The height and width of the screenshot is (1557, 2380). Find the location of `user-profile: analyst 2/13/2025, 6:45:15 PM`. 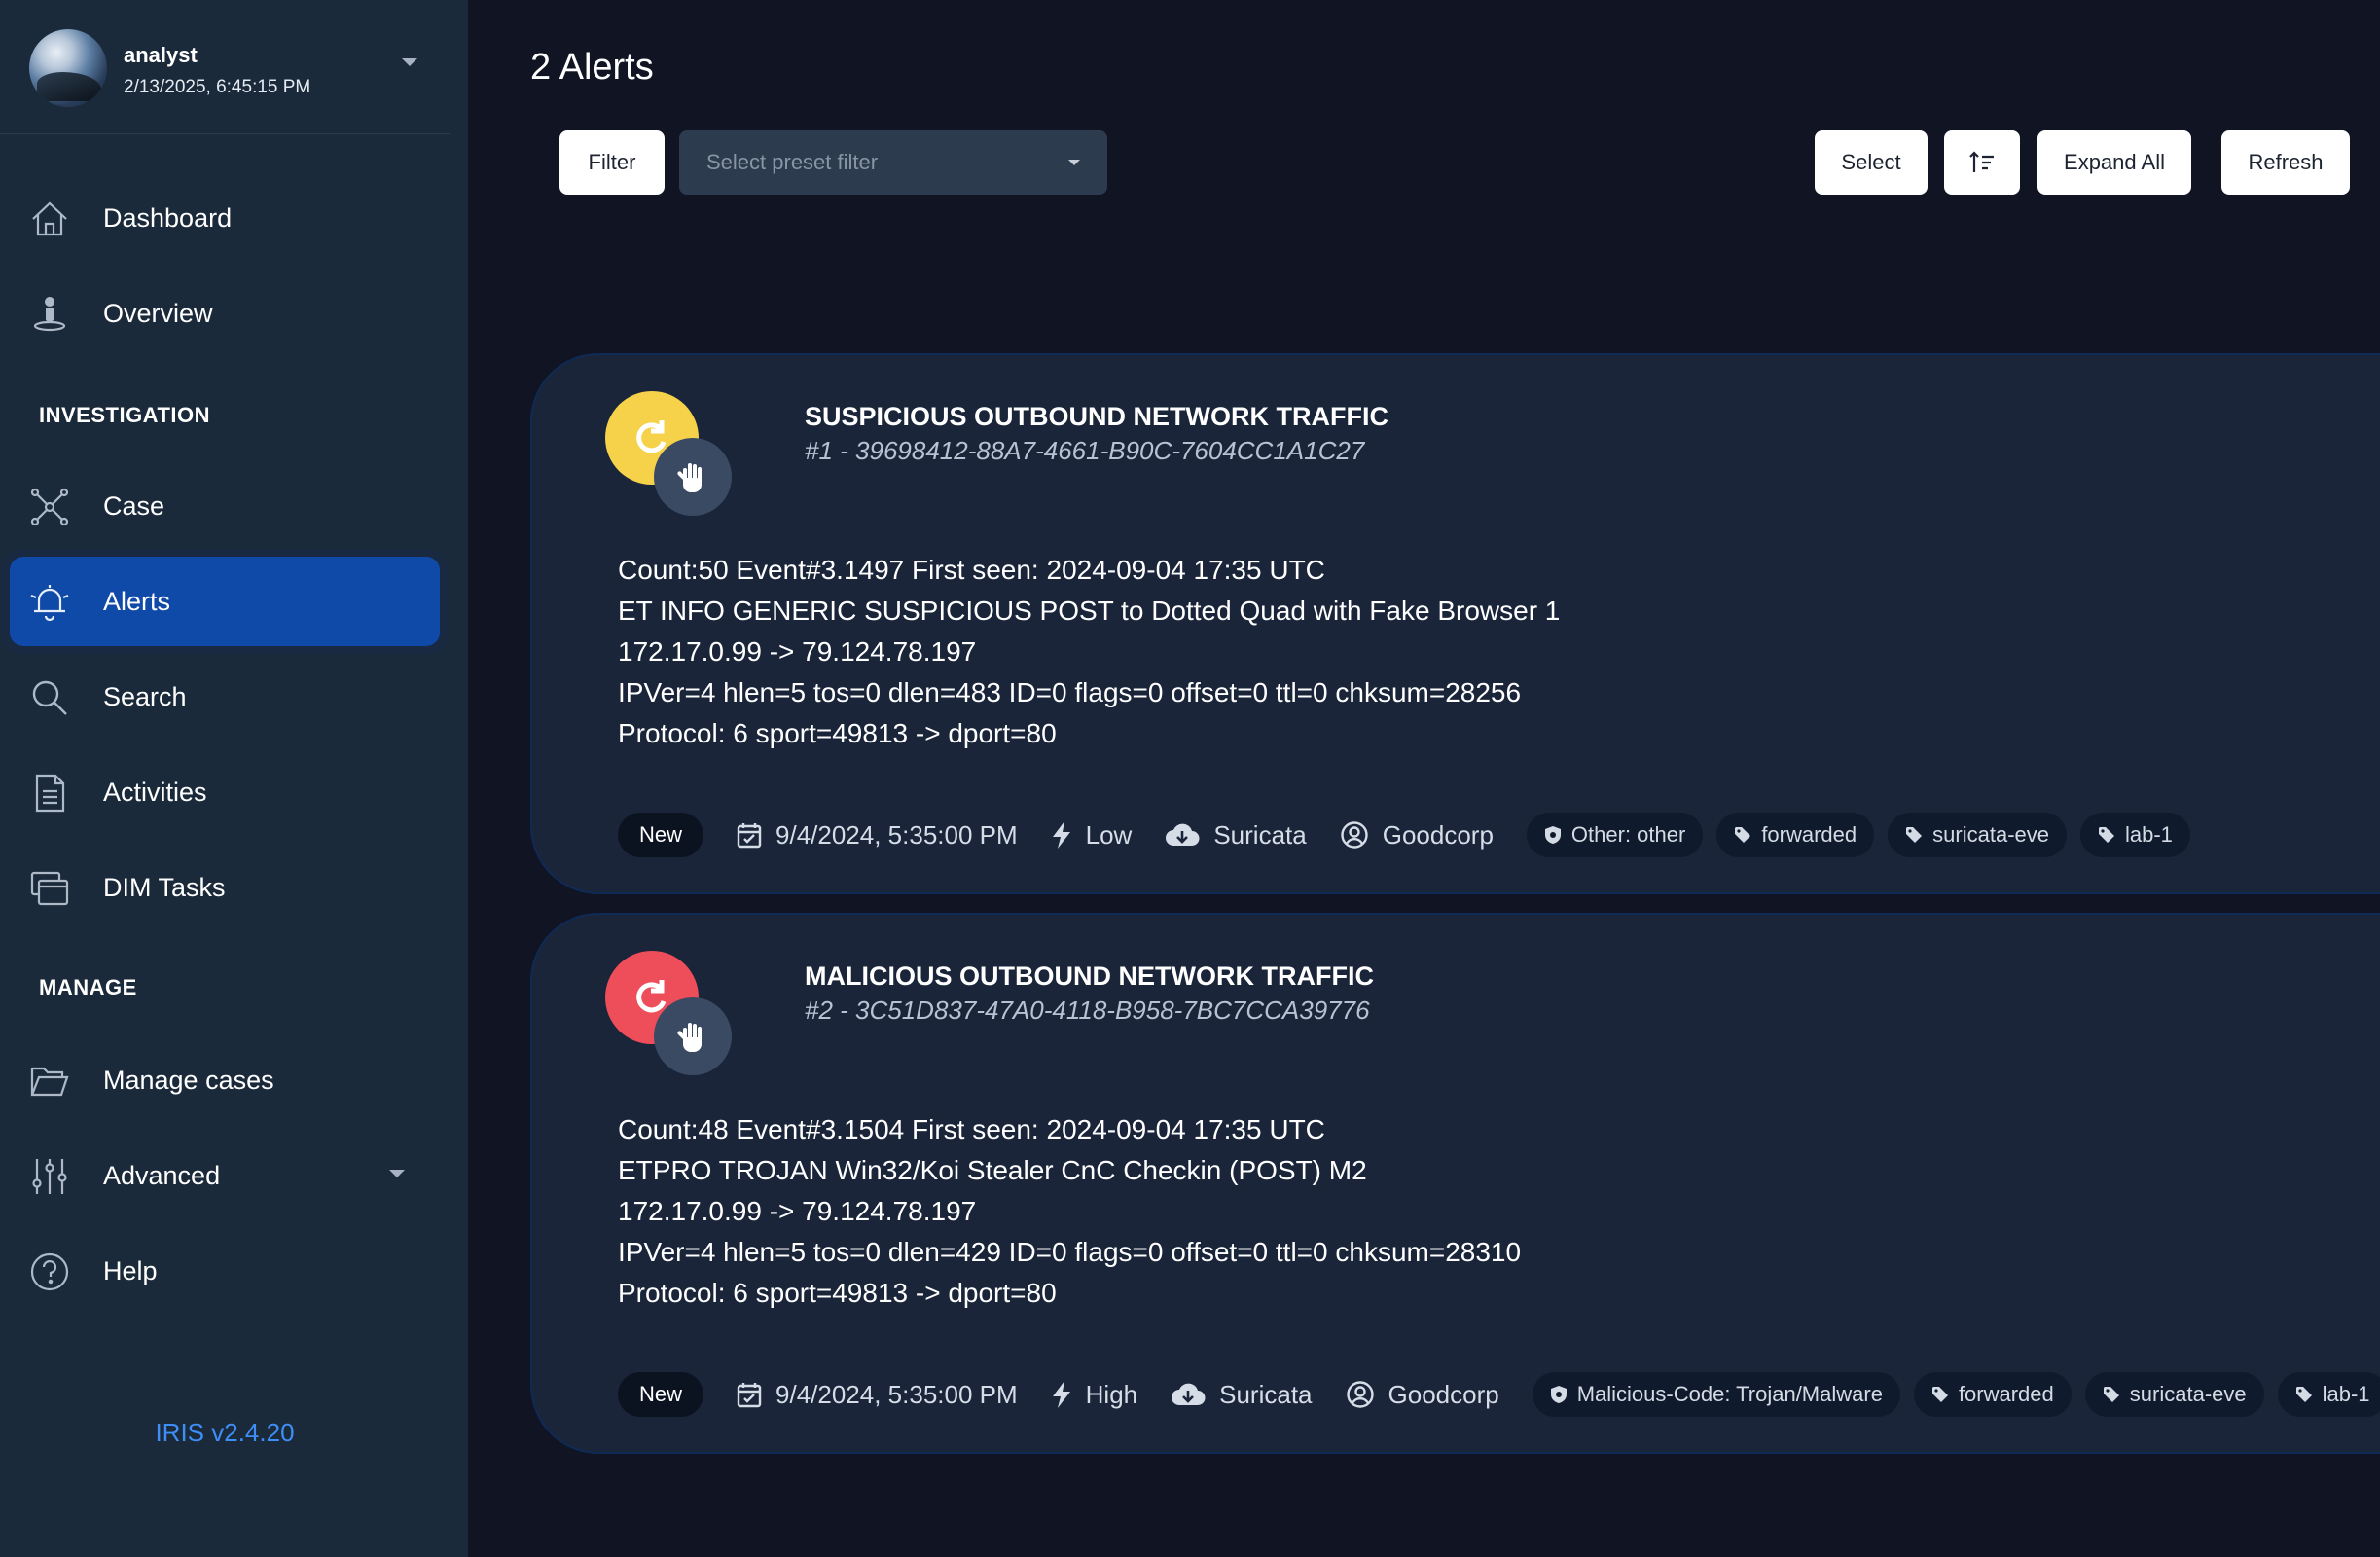

user-profile: analyst 2/13/2025, 6:45:15 PM is located at coordinates (225, 67).